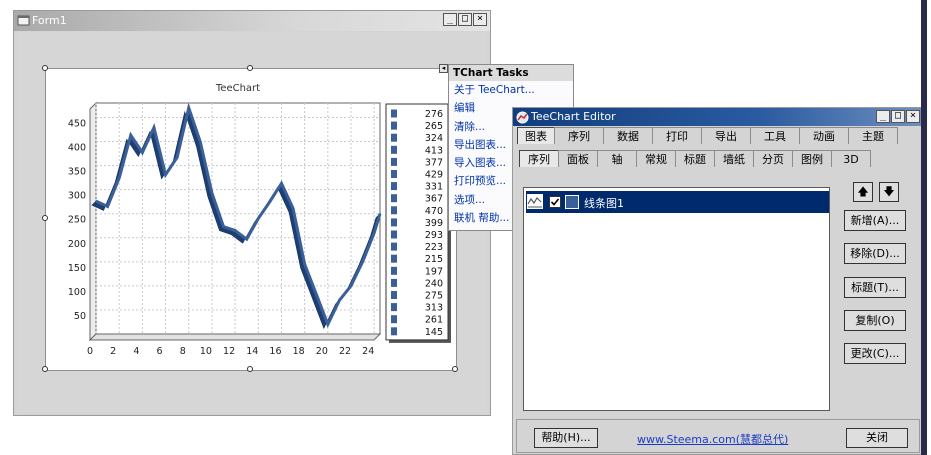 Image resolution: width=931 pixels, height=455 pixels. I want to click on form1-titlebar: Form1 _ □ ×, so click(252, 21).